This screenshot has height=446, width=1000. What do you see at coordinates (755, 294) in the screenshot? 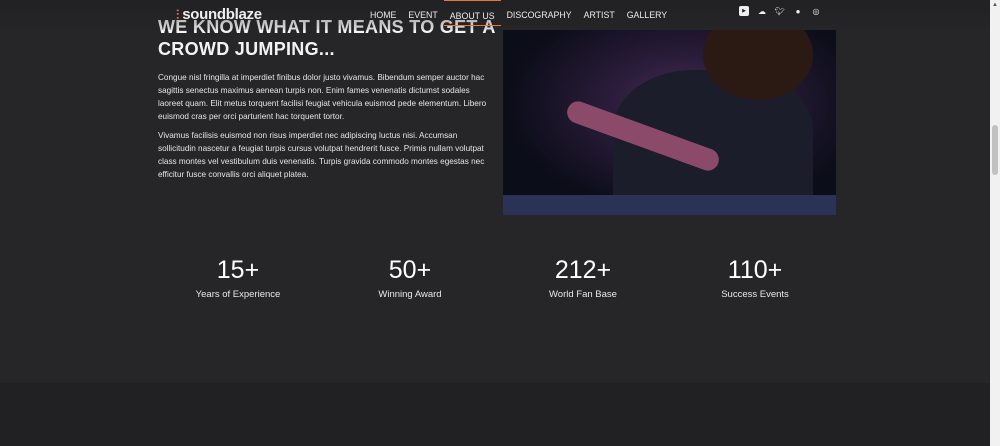
I see `stat-label: Success Events` at bounding box center [755, 294].